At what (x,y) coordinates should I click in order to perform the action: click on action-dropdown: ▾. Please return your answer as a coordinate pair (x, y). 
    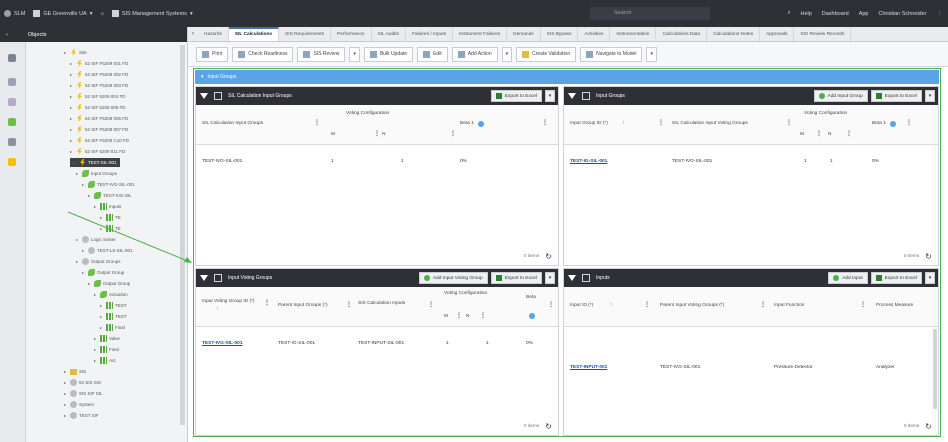
    Looking at the image, I should click on (507, 54).